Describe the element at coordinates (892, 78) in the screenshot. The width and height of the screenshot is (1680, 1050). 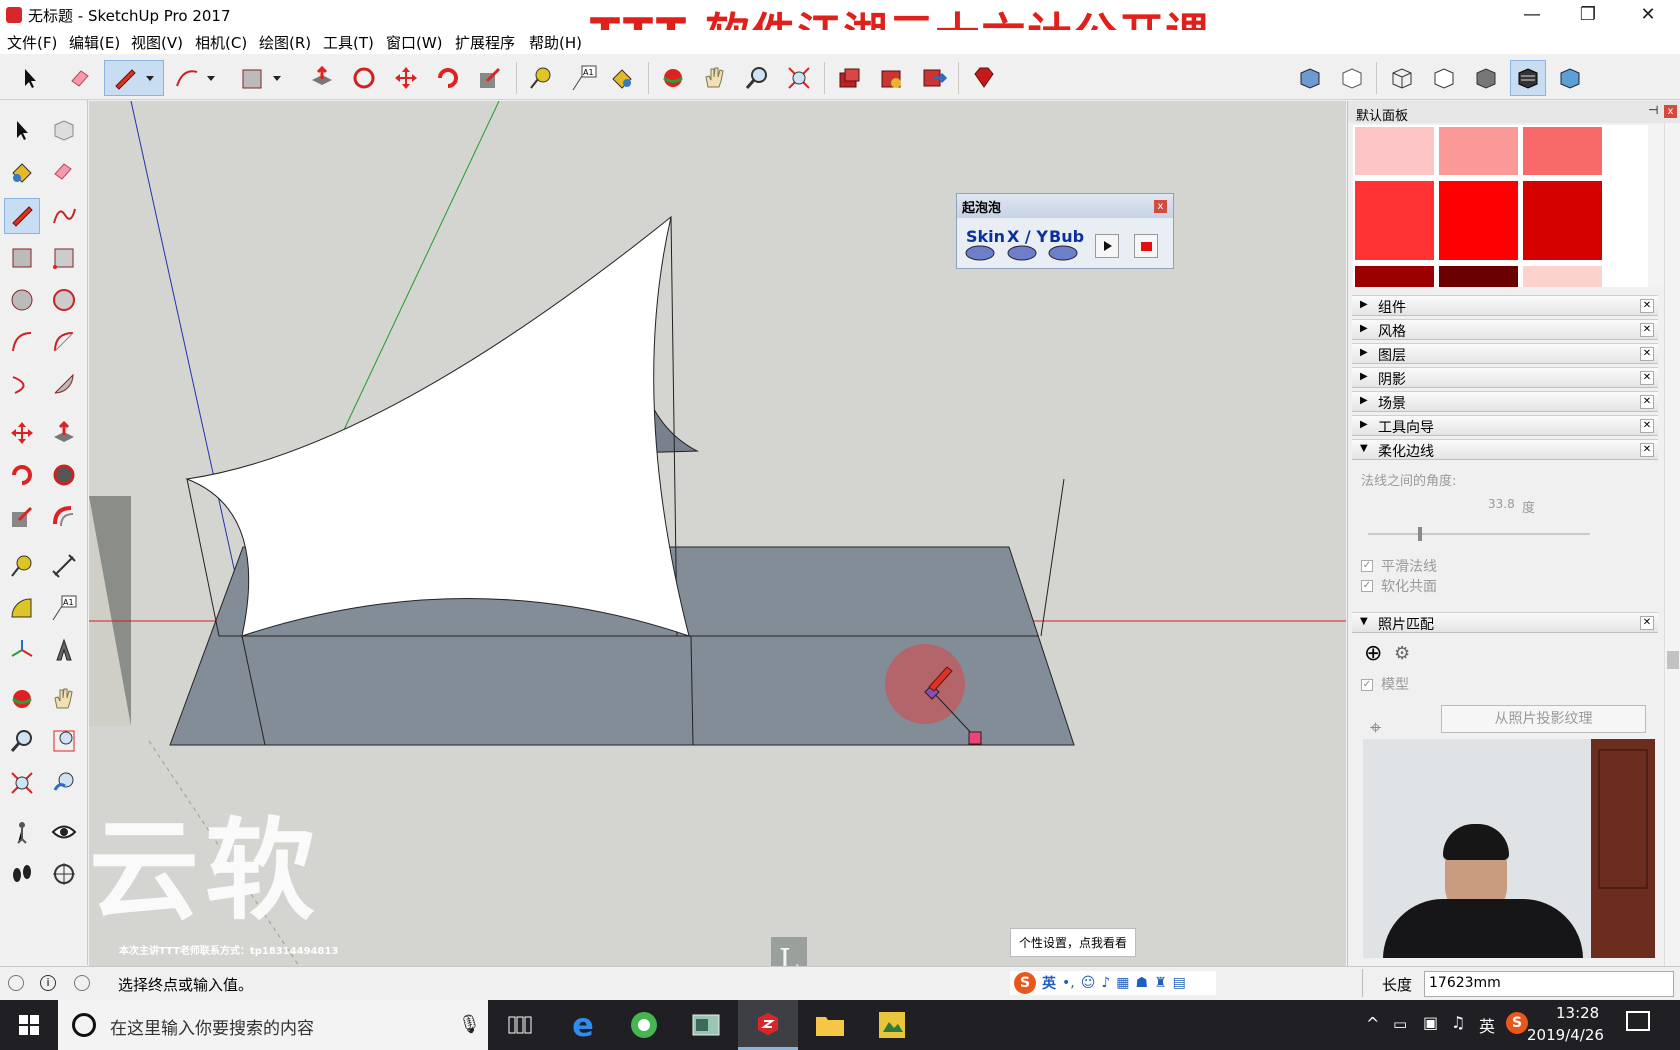
I see `extension-warehouse-button` at that location.